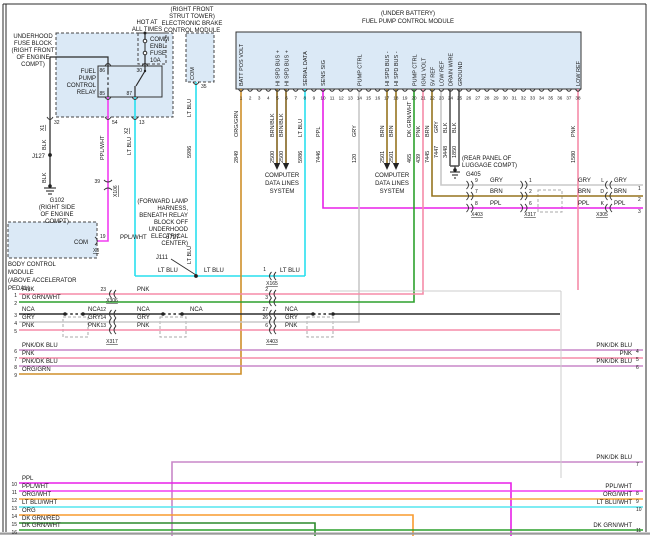 The width and height of the screenshot is (650, 536). What do you see at coordinates (282, 184) in the screenshot?
I see `diagram-label: DATA LINES` at bounding box center [282, 184].